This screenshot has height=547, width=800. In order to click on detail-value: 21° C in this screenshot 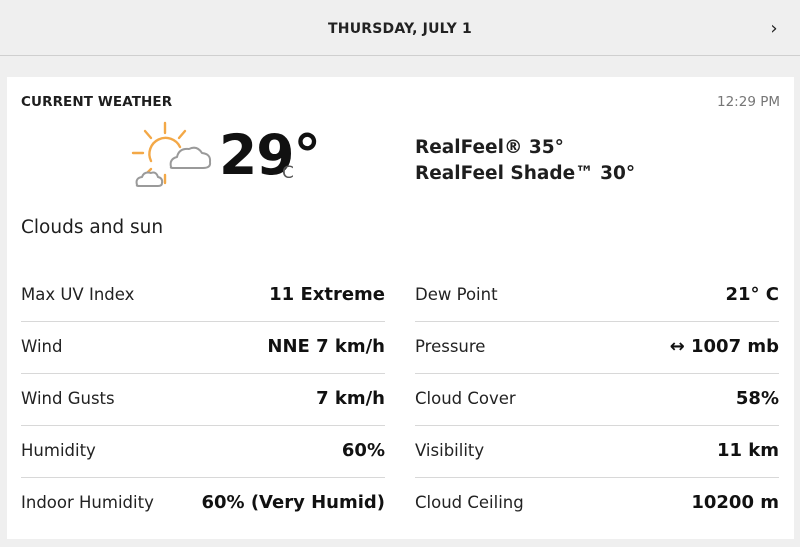, I will do `click(752, 294)`.